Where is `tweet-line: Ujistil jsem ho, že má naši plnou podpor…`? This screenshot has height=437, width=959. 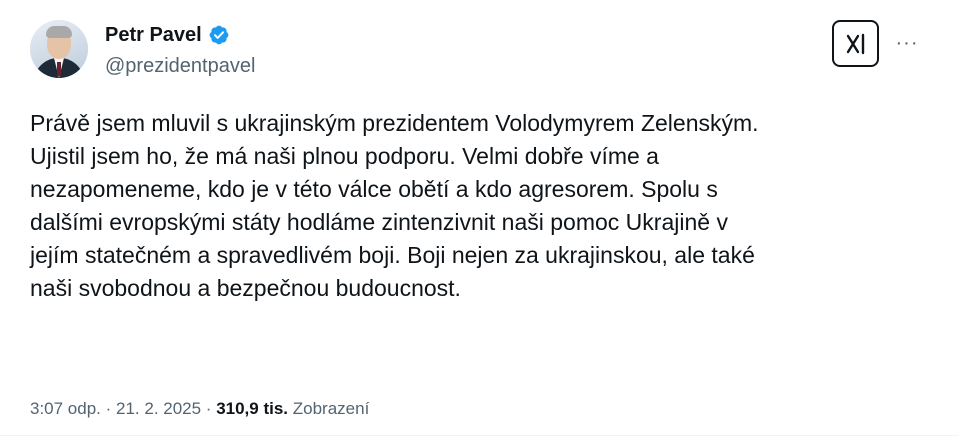 tweet-line: Ujistil jsem ho, že má naši plnou podpor… is located at coordinates (344, 156).